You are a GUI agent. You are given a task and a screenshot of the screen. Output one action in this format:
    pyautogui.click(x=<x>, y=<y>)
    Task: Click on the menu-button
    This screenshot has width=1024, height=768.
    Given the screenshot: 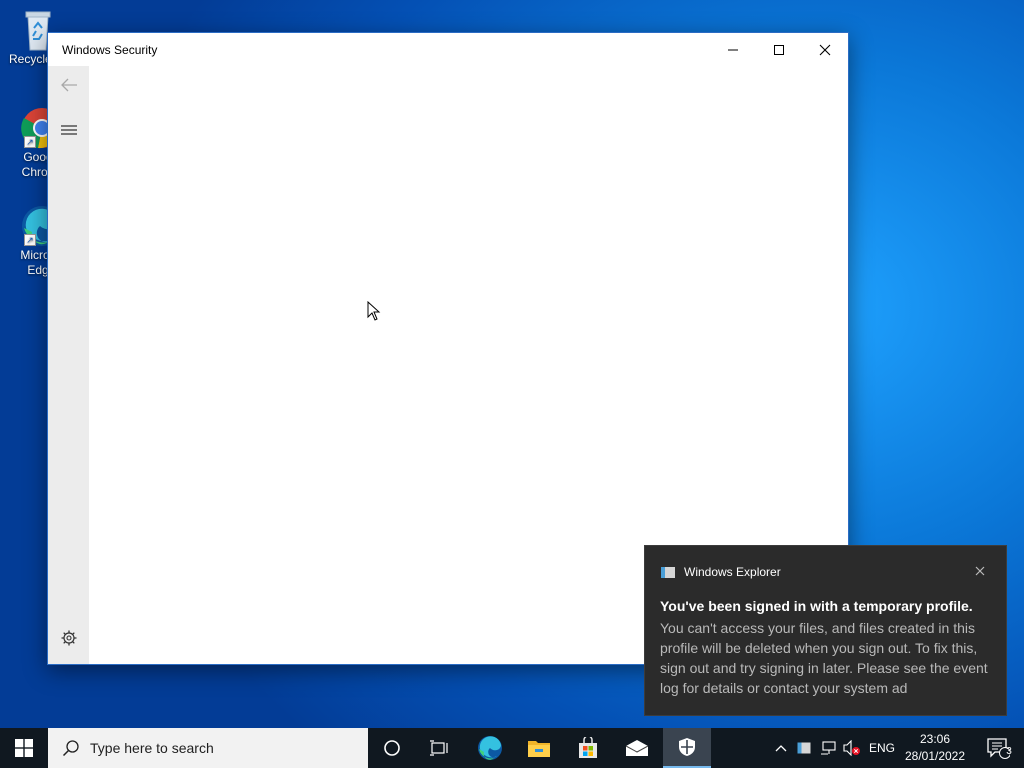 What is the action you would take?
    pyautogui.click(x=68, y=130)
    